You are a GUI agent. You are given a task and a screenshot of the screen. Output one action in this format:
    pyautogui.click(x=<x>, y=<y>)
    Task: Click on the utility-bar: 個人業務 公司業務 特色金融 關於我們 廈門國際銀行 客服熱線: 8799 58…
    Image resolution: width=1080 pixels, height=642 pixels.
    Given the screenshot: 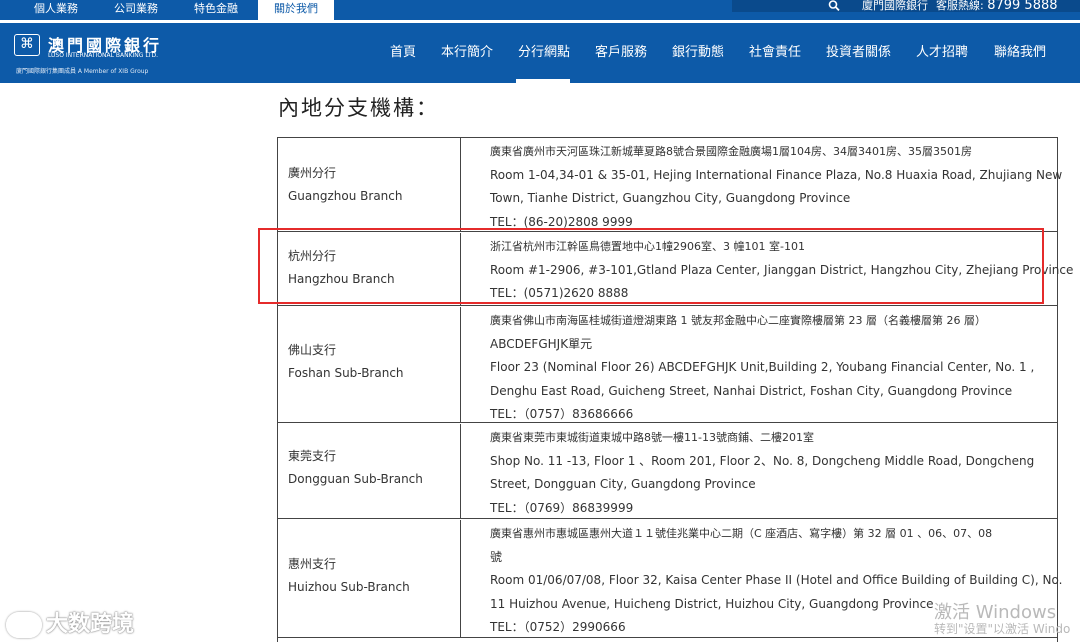 What is the action you would take?
    pyautogui.click(x=540, y=10)
    